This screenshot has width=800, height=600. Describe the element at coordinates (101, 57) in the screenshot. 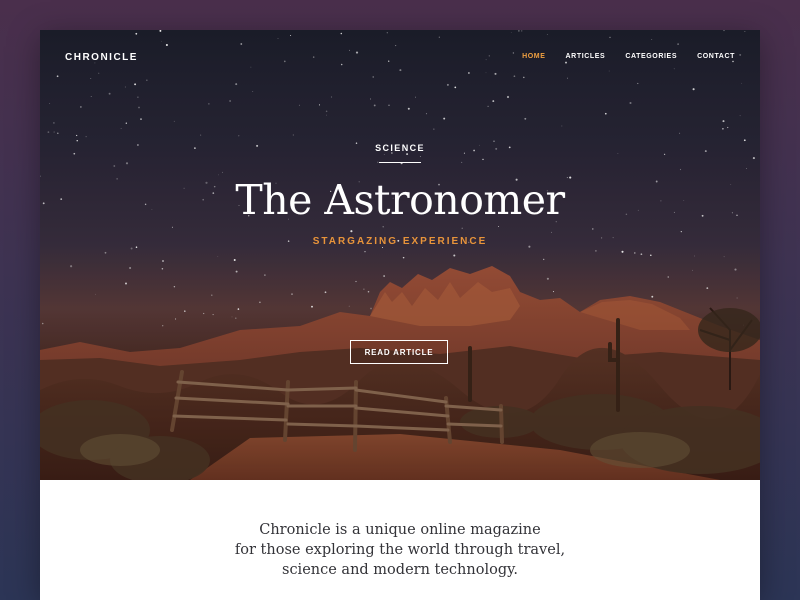

I see `brand-logo: CHRONICLE` at that location.